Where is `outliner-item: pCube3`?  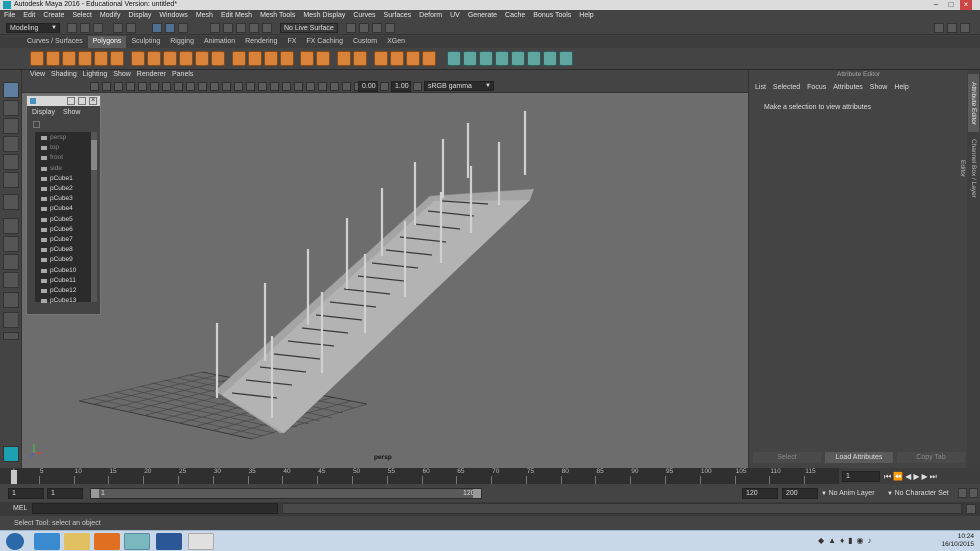 outliner-item: pCube3 is located at coordinates (63, 199).